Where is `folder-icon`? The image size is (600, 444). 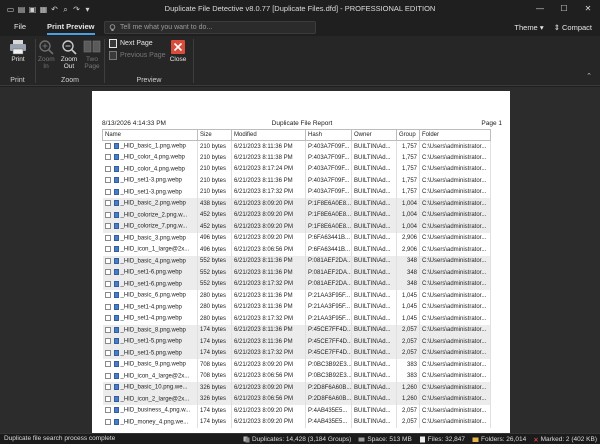
folder-icon is located at coordinates (475, 439).